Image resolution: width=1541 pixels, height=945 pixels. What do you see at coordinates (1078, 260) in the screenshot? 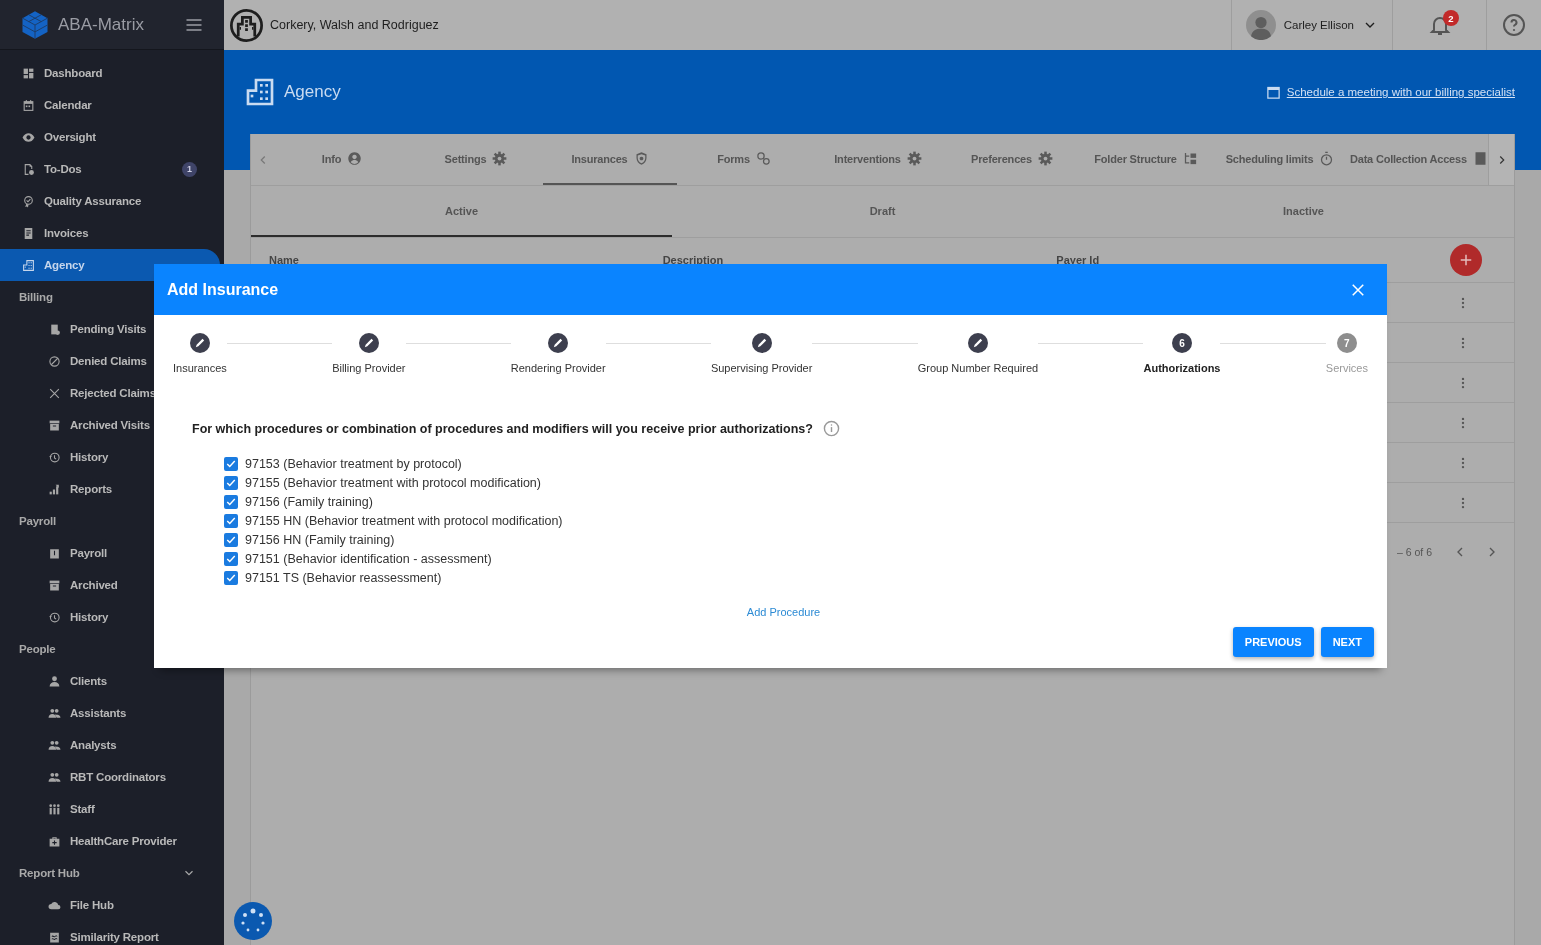
I see `column-header: Payer Id` at bounding box center [1078, 260].